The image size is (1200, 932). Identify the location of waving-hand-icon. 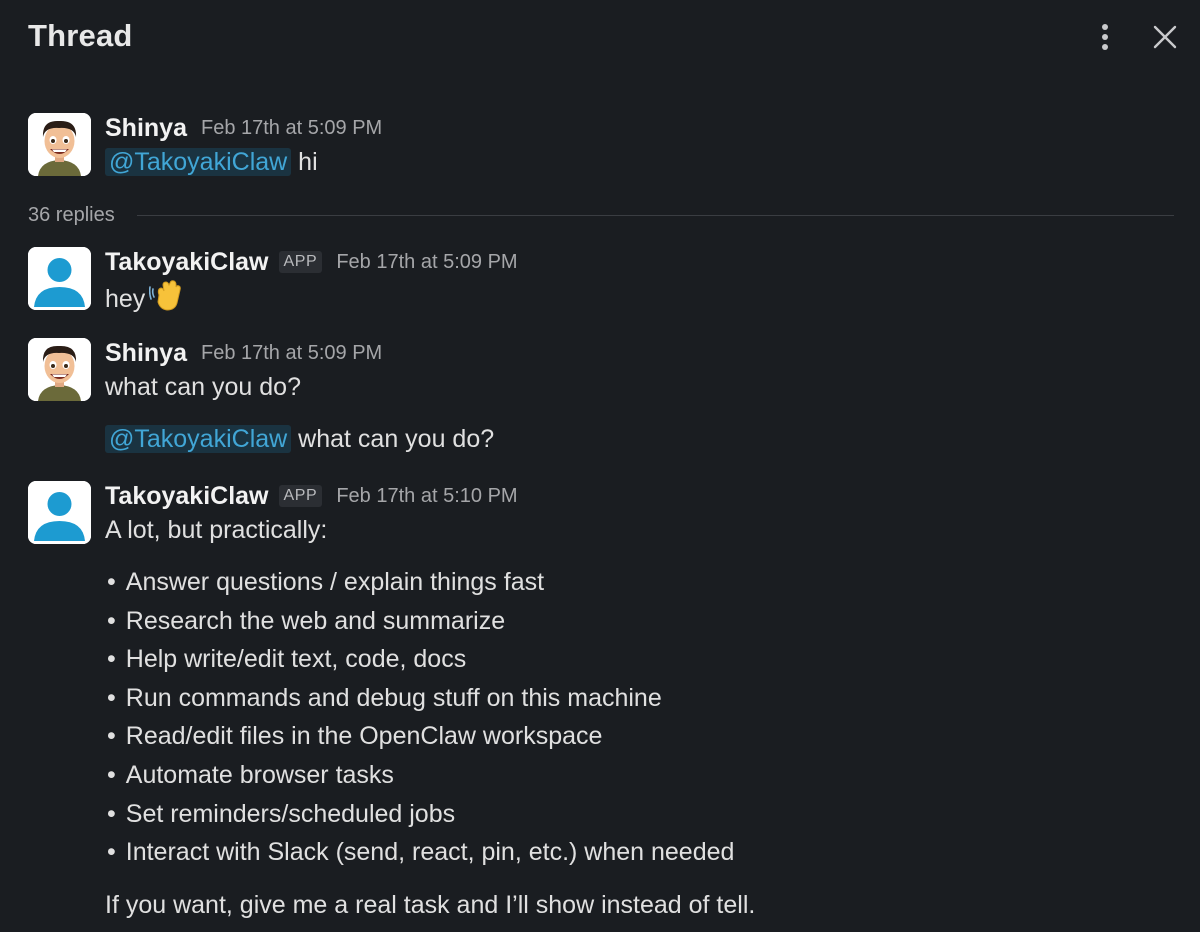
(167, 300).